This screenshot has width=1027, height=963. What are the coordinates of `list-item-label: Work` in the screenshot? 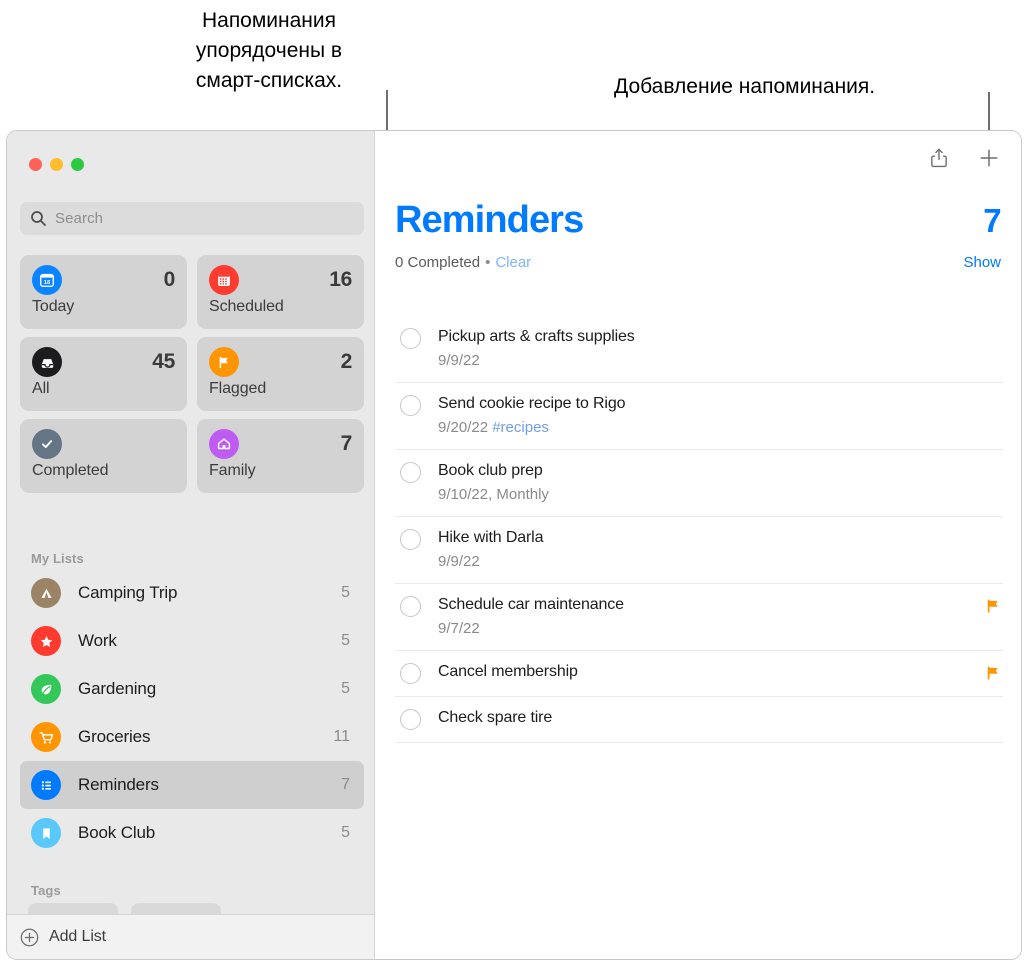 It's located at (97, 640).